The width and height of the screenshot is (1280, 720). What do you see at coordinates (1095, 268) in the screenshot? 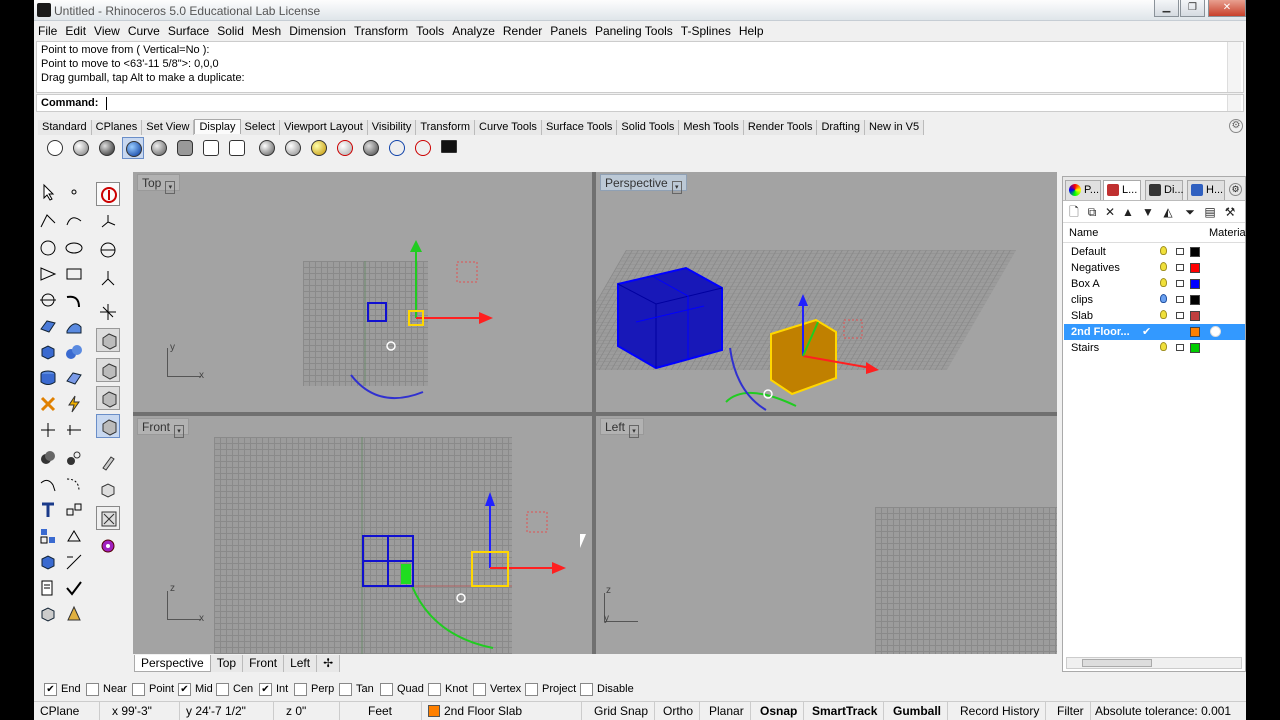
I see `layer-name: Negatives` at bounding box center [1095, 268].